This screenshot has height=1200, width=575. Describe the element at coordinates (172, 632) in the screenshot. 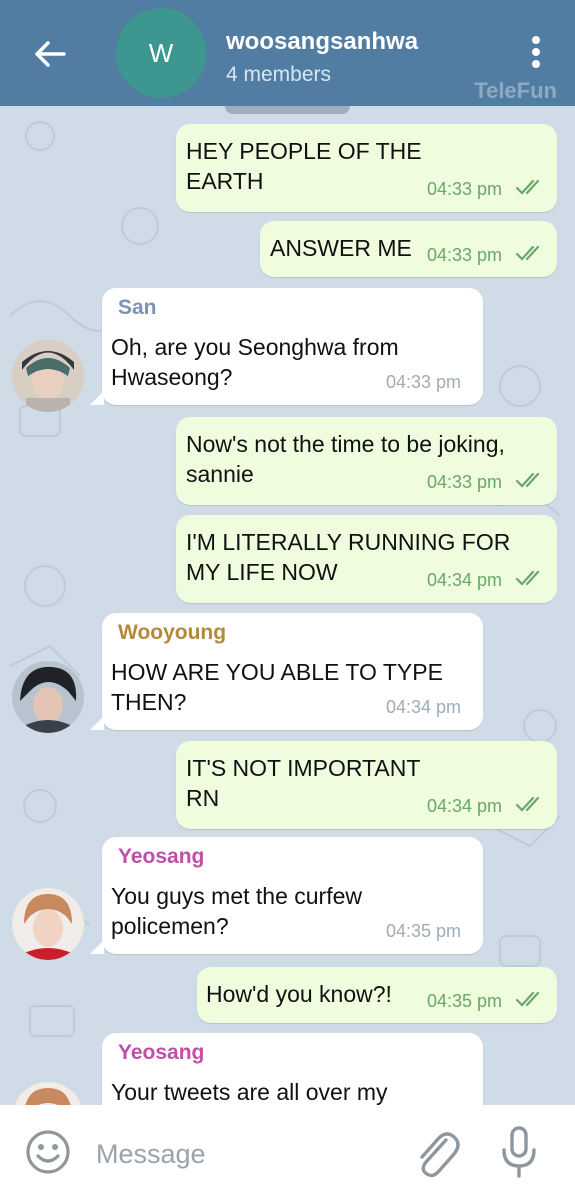

I see `sender-name: Wooyoung` at that location.